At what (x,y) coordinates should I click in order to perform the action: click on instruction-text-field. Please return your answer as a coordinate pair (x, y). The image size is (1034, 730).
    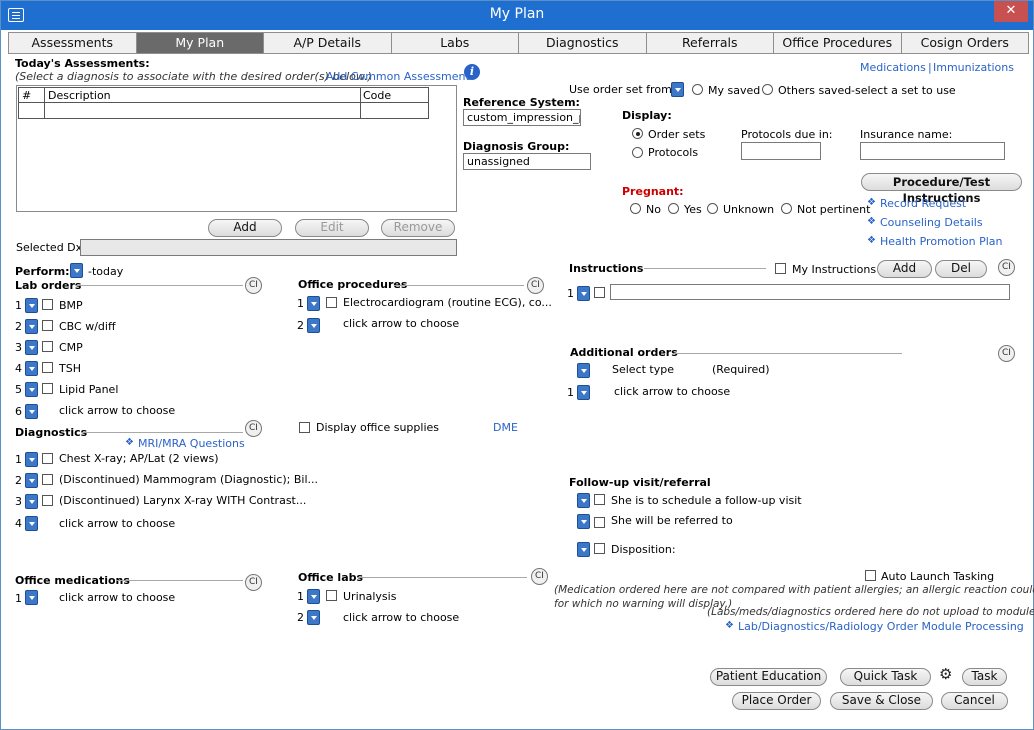
    Looking at the image, I should click on (810, 292).